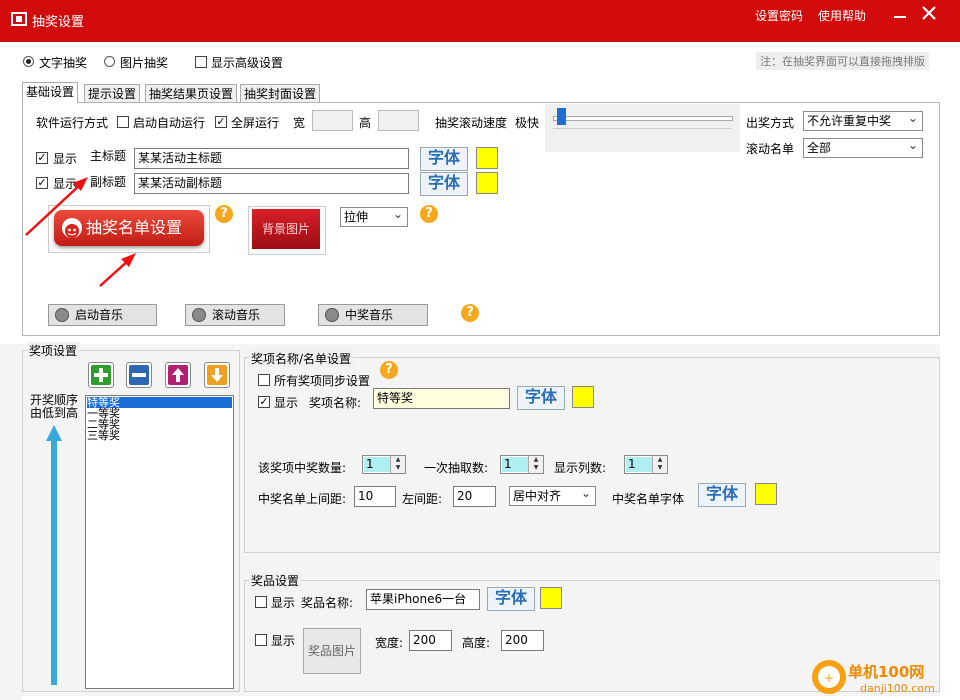  What do you see at coordinates (283, 603) in the screenshot?
I see `show-gift-name-label: 显示` at bounding box center [283, 603].